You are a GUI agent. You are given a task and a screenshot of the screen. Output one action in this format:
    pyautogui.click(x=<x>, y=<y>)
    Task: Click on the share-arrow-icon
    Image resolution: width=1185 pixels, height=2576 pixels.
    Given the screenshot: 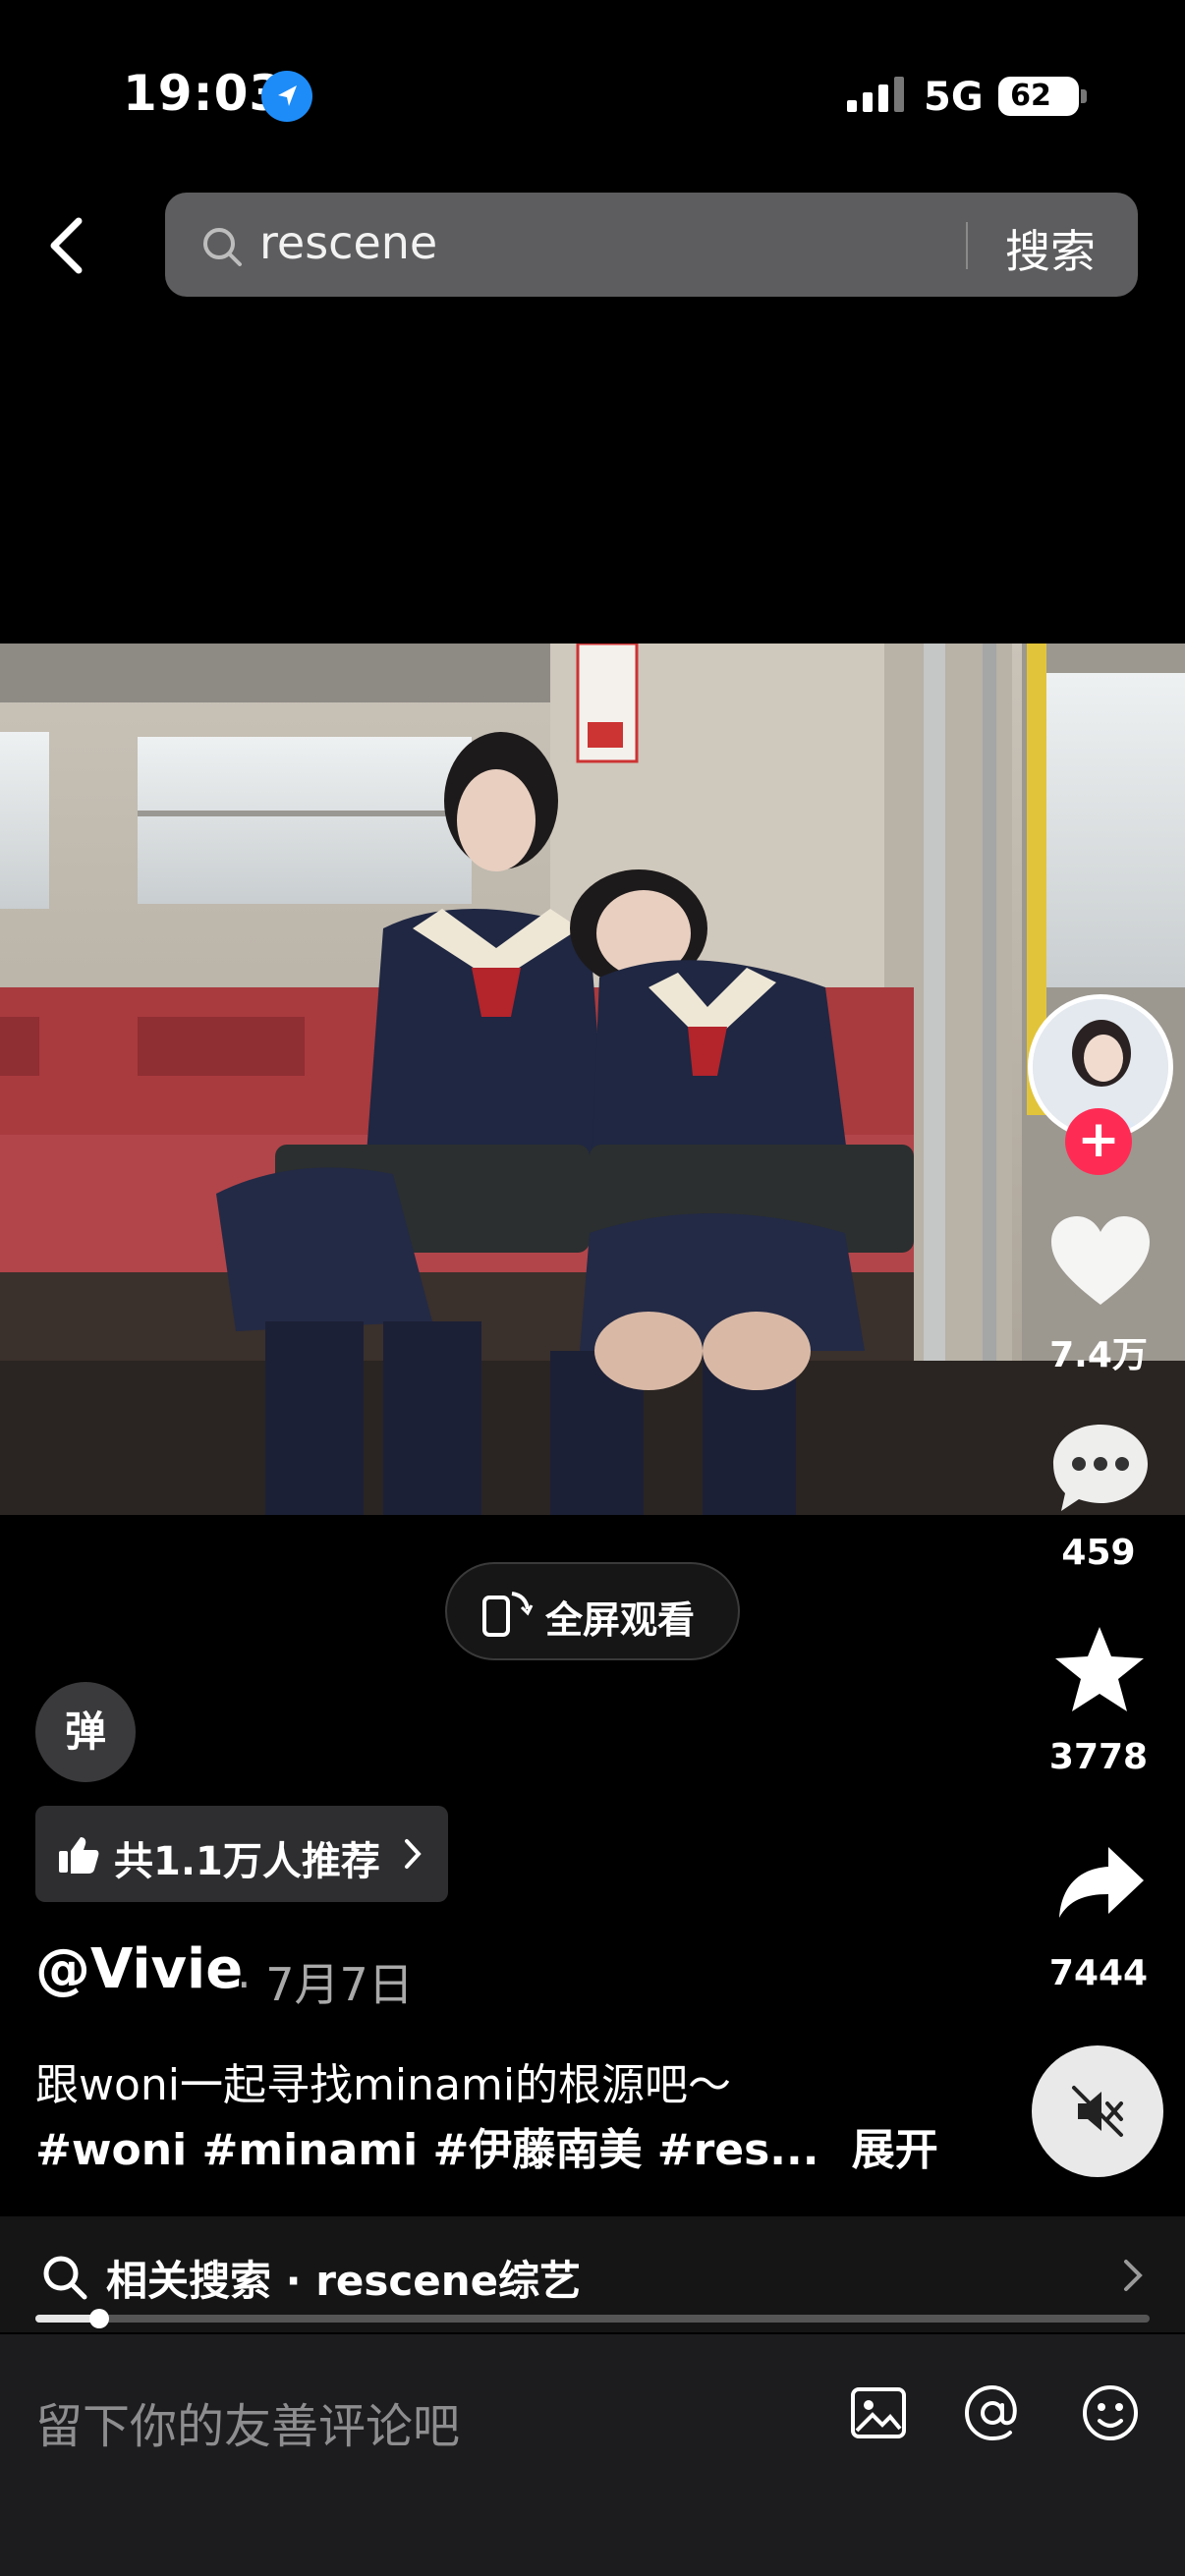 What is the action you would take?
    pyautogui.click(x=1102, y=1882)
    